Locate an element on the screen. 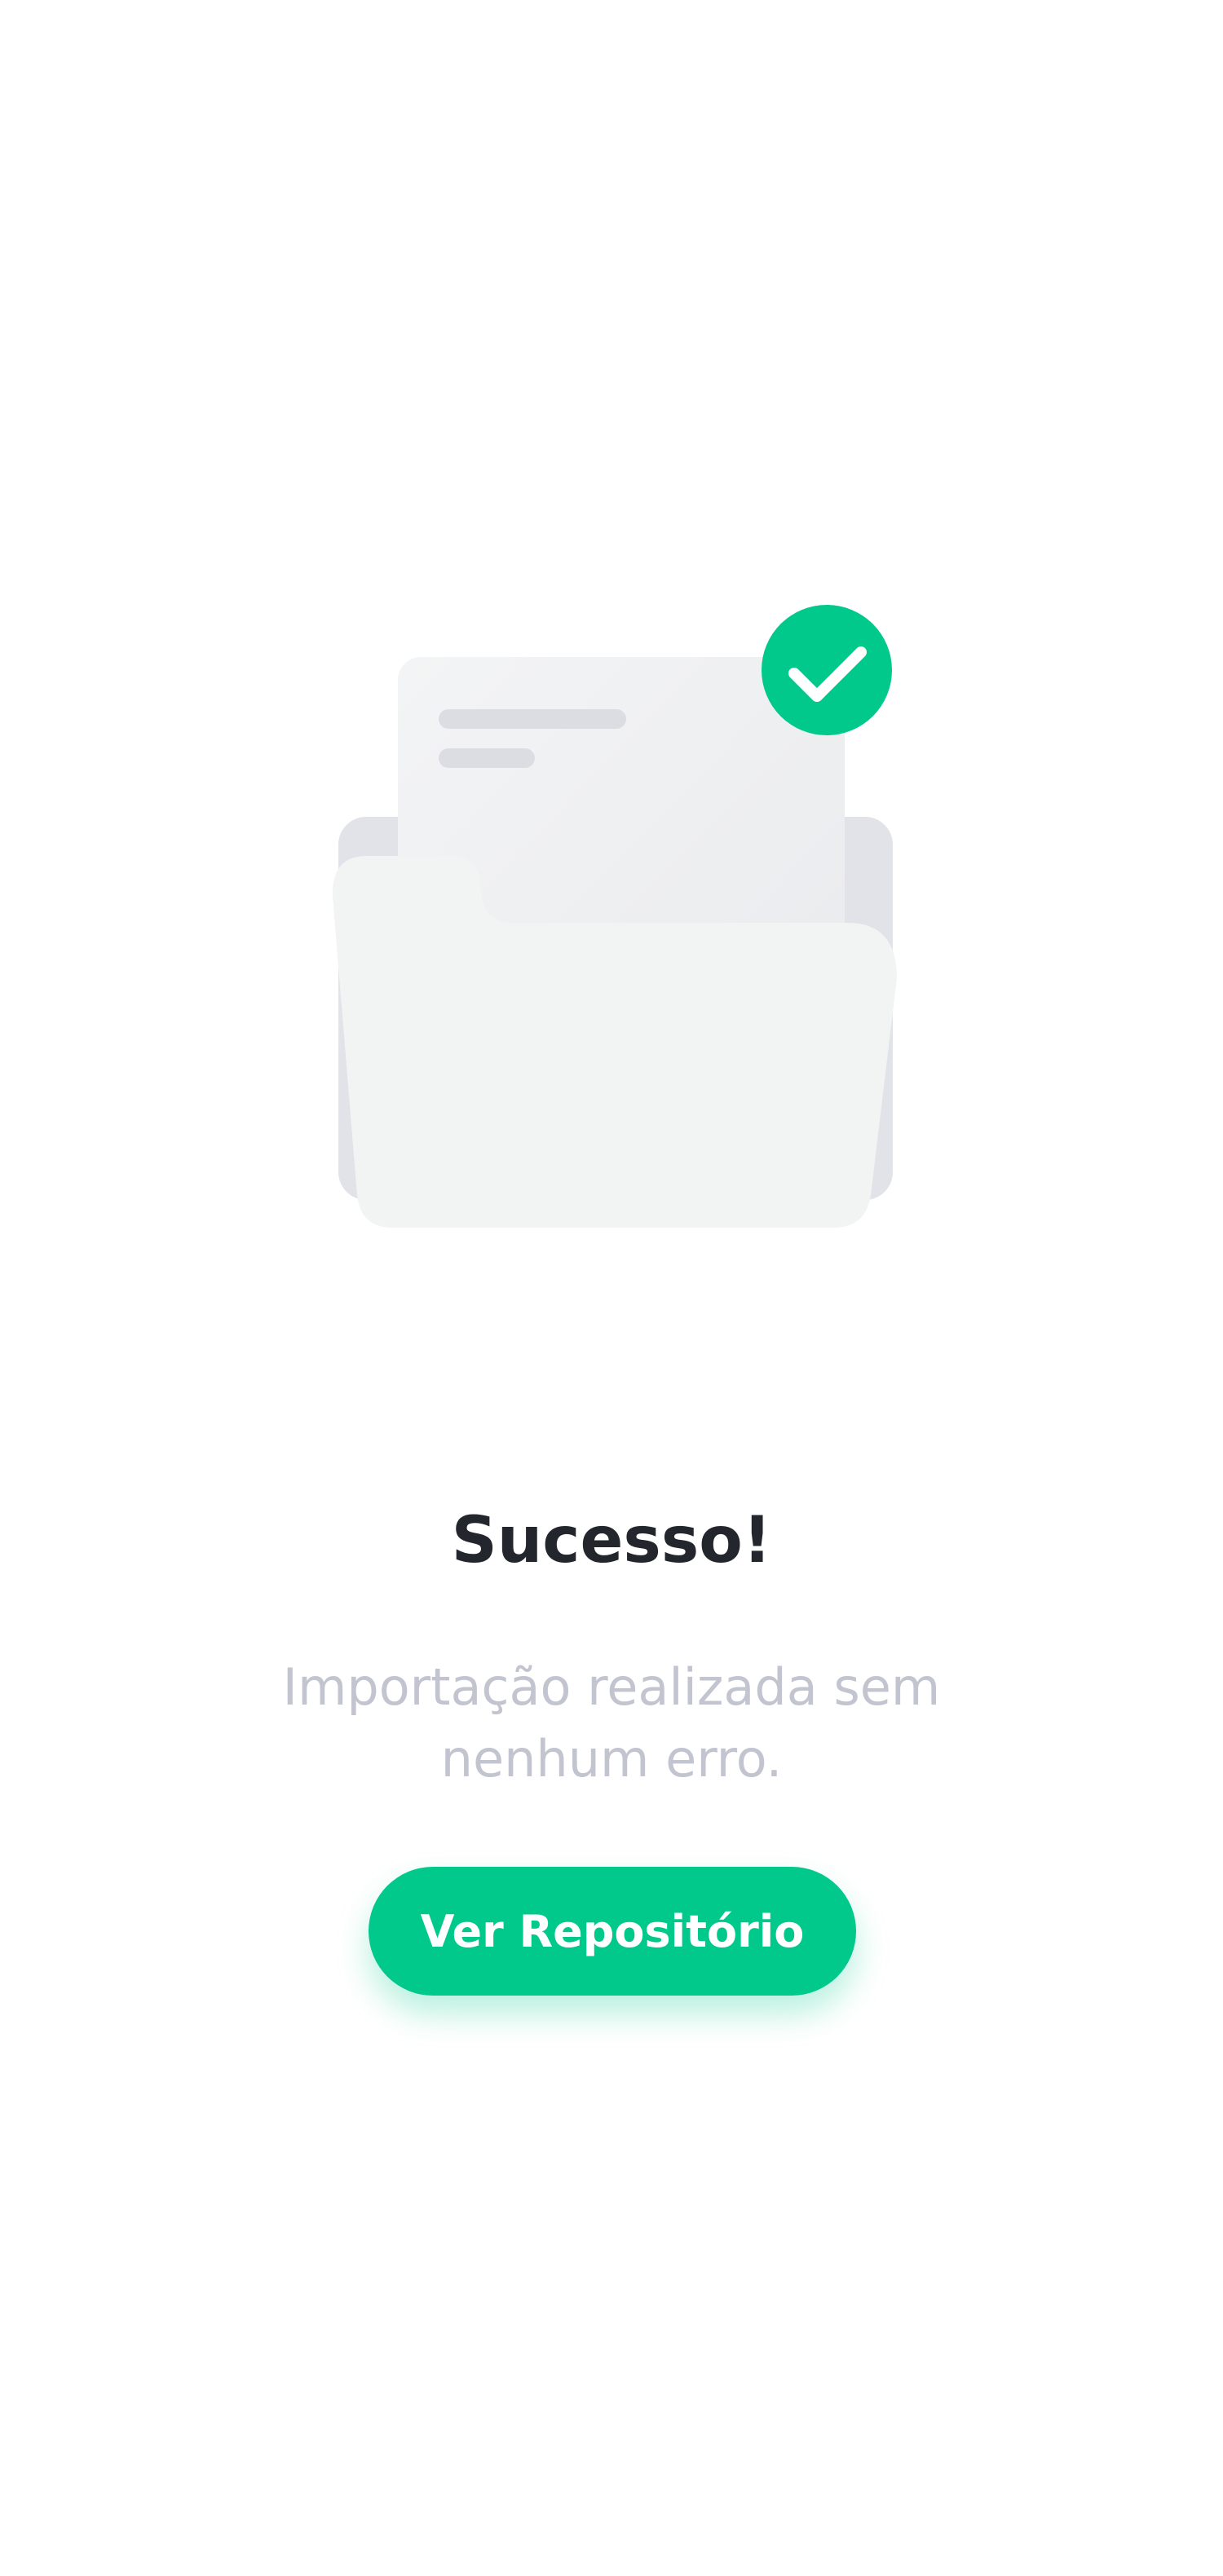 The width and height of the screenshot is (1223, 2576). check-circle-icon is located at coordinates (827, 670).